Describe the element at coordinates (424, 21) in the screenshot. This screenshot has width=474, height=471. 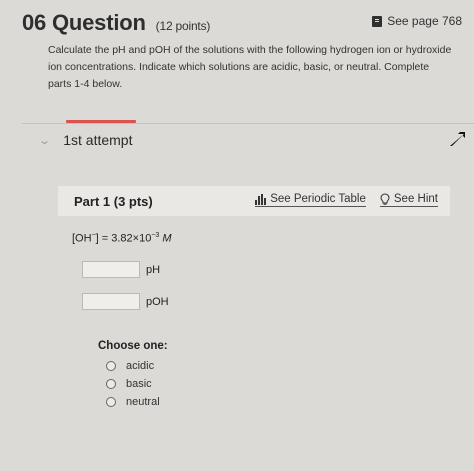
I see `see-page-label: See page 768` at that location.